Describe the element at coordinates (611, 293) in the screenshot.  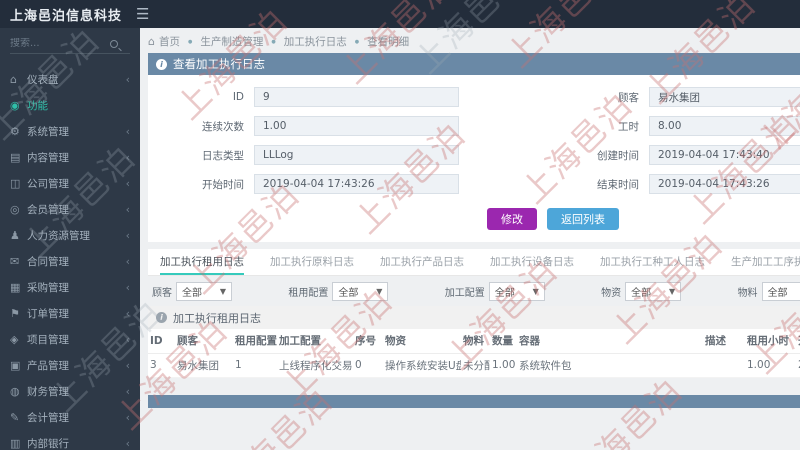
I see `filter-goods-label: 物资` at that location.